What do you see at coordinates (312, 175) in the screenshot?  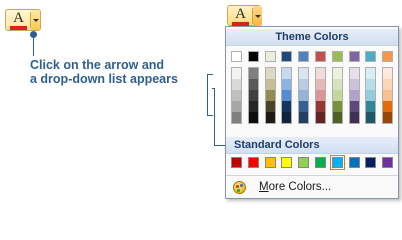 I see `menu-separator` at bounding box center [312, 175].